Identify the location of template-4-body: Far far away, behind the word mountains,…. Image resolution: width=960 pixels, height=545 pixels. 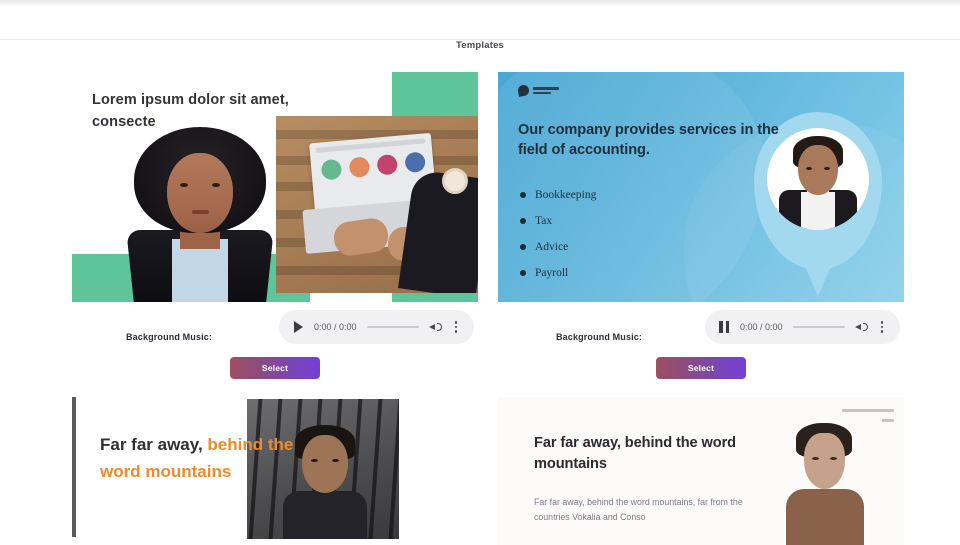
(638, 510).